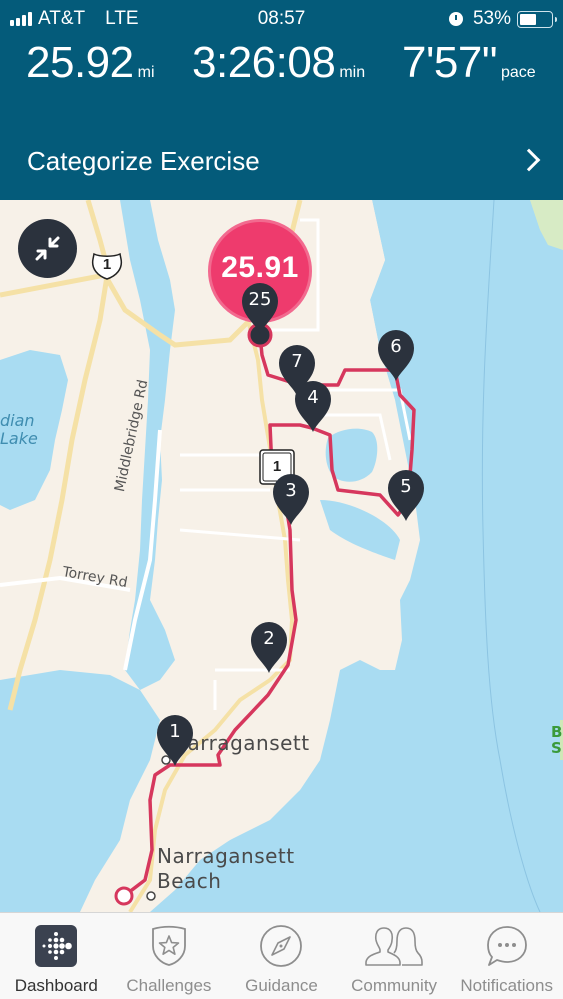 The image size is (563, 999). What do you see at coordinates (281, 18) in the screenshot?
I see `status-bar: AT&T LTE 08:57 53%` at bounding box center [281, 18].